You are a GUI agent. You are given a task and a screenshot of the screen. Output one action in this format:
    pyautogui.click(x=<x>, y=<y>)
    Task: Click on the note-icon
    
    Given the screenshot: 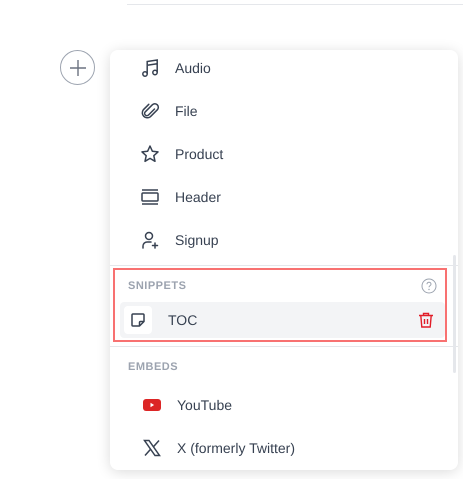 What is the action you would take?
    pyautogui.click(x=138, y=320)
    